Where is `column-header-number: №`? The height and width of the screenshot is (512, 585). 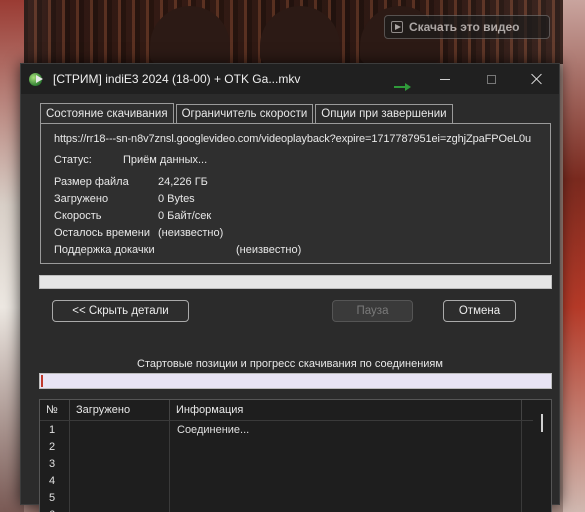
column-header-number: № is located at coordinates (55, 410).